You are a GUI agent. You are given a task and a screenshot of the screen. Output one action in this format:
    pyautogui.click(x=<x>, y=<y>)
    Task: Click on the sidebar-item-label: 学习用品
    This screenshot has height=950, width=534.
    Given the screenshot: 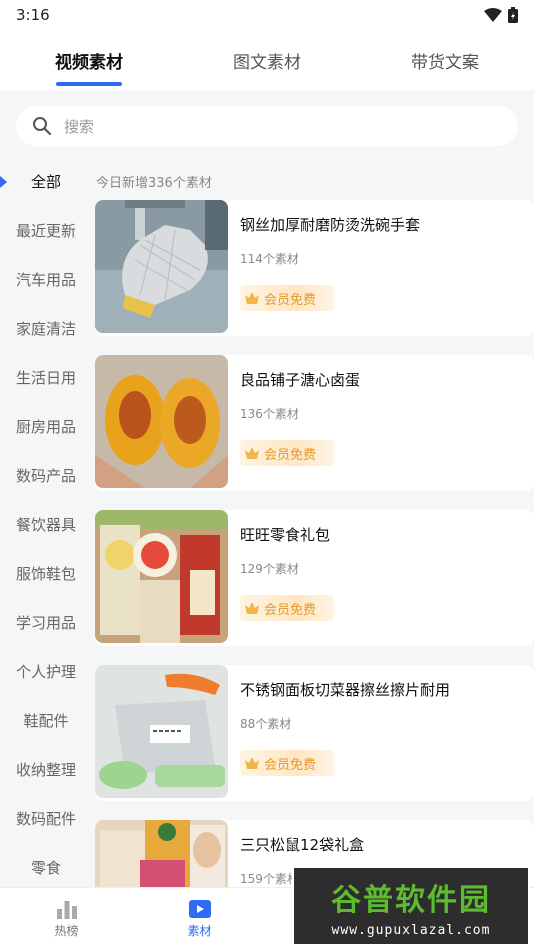 What is the action you would take?
    pyautogui.click(x=45, y=623)
    